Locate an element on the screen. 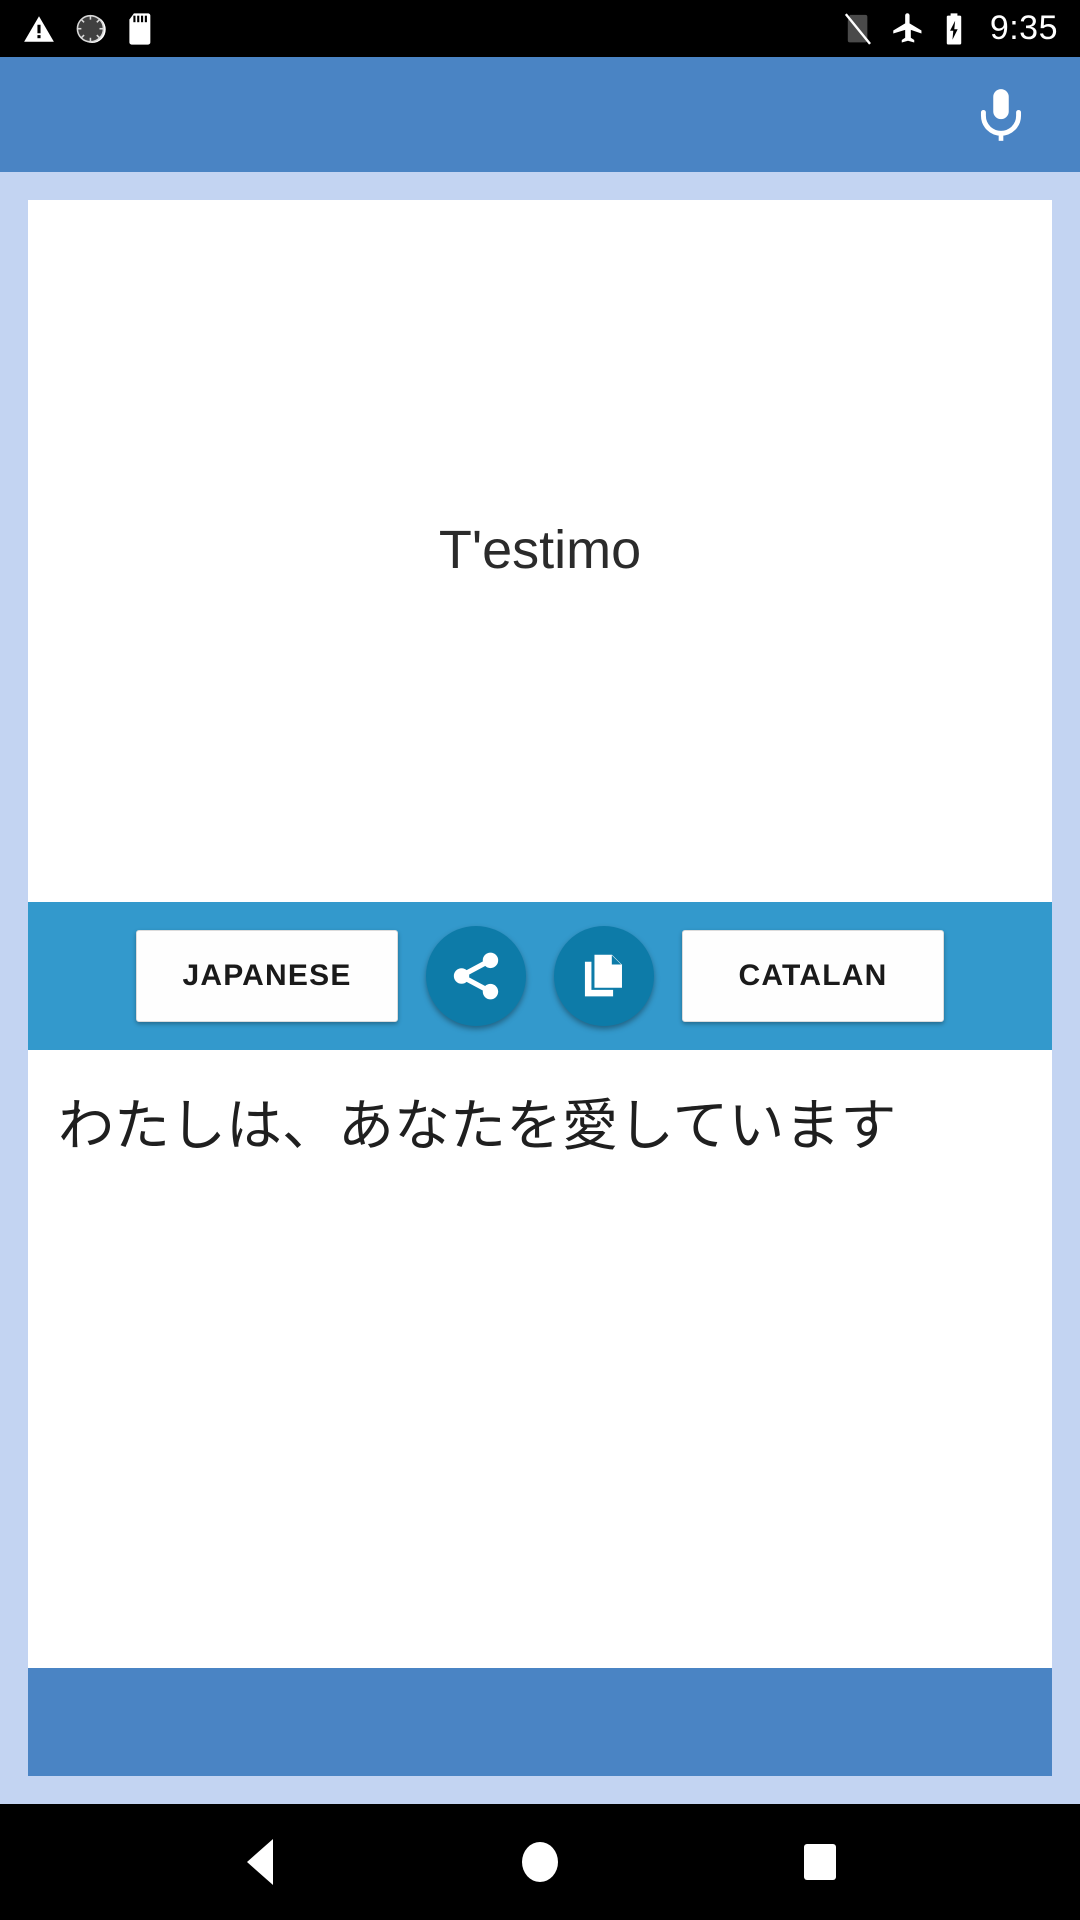 The image size is (1080, 1920). no-sim-icon is located at coordinates (857, 28).